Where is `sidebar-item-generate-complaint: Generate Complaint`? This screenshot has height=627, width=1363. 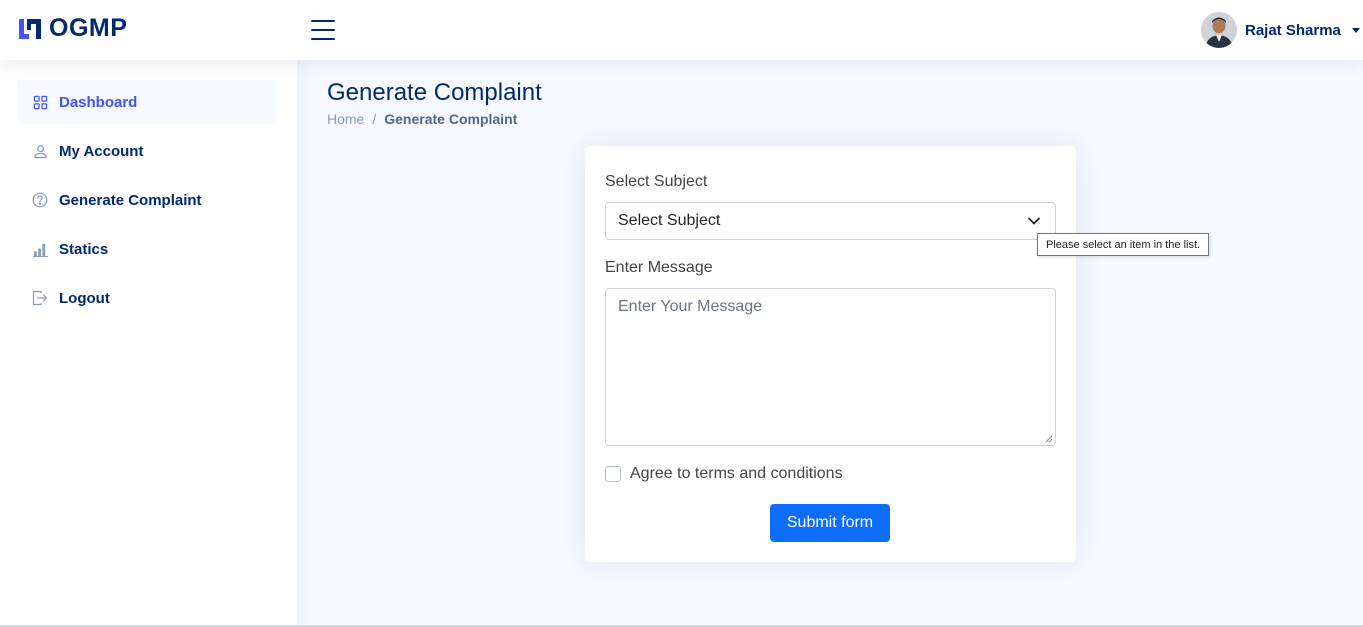 sidebar-item-generate-complaint: Generate Complaint is located at coordinates (147, 200).